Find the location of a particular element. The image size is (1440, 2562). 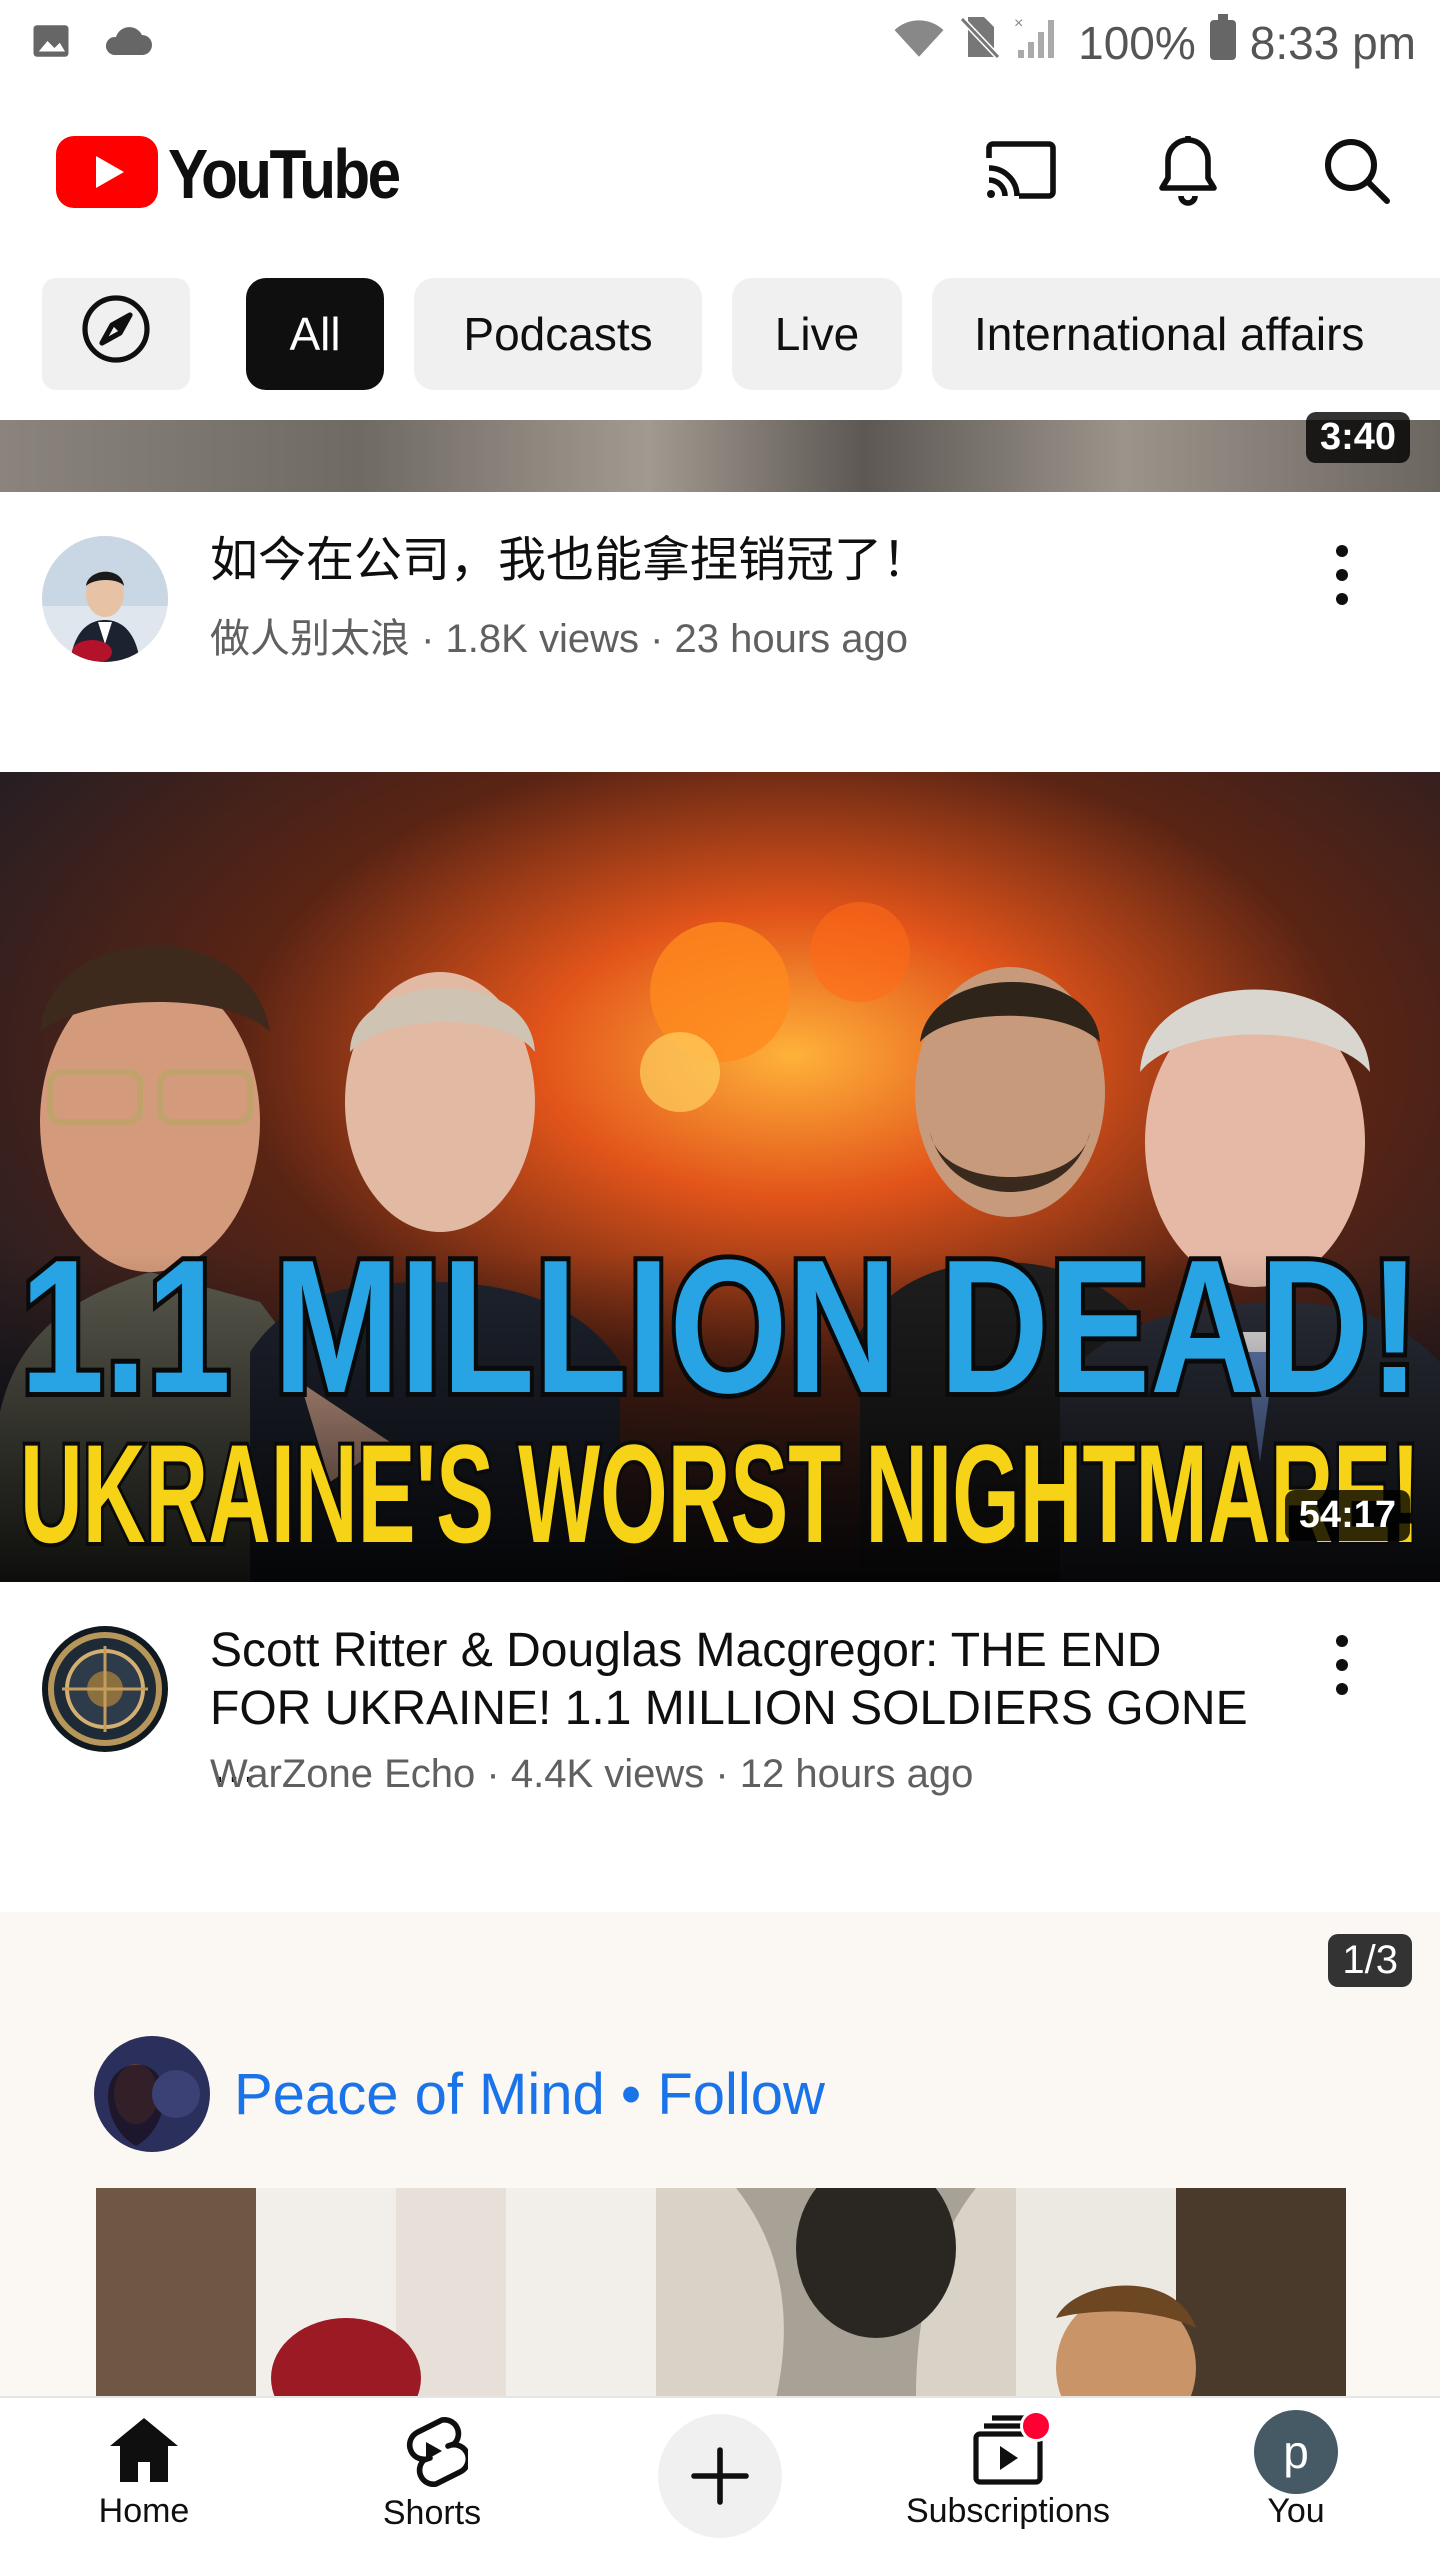

youtube-logo: YouTube is located at coordinates (246, 174).